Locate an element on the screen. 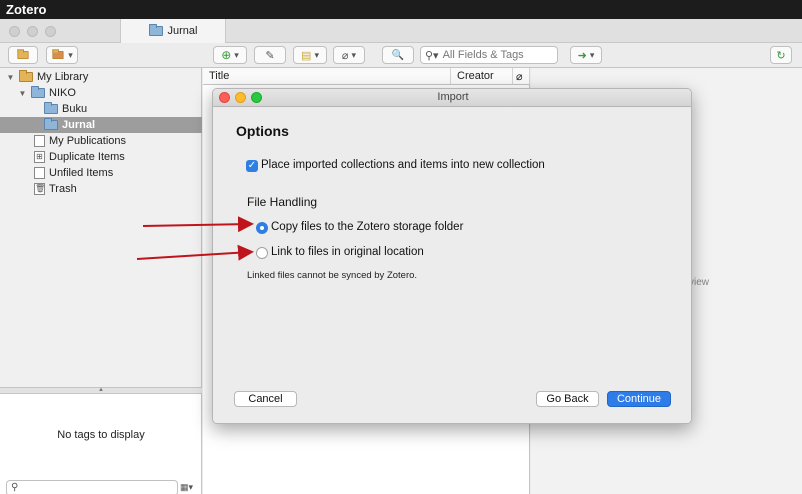  locate-button: ➜ ▾ is located at coordinates (586, 55).